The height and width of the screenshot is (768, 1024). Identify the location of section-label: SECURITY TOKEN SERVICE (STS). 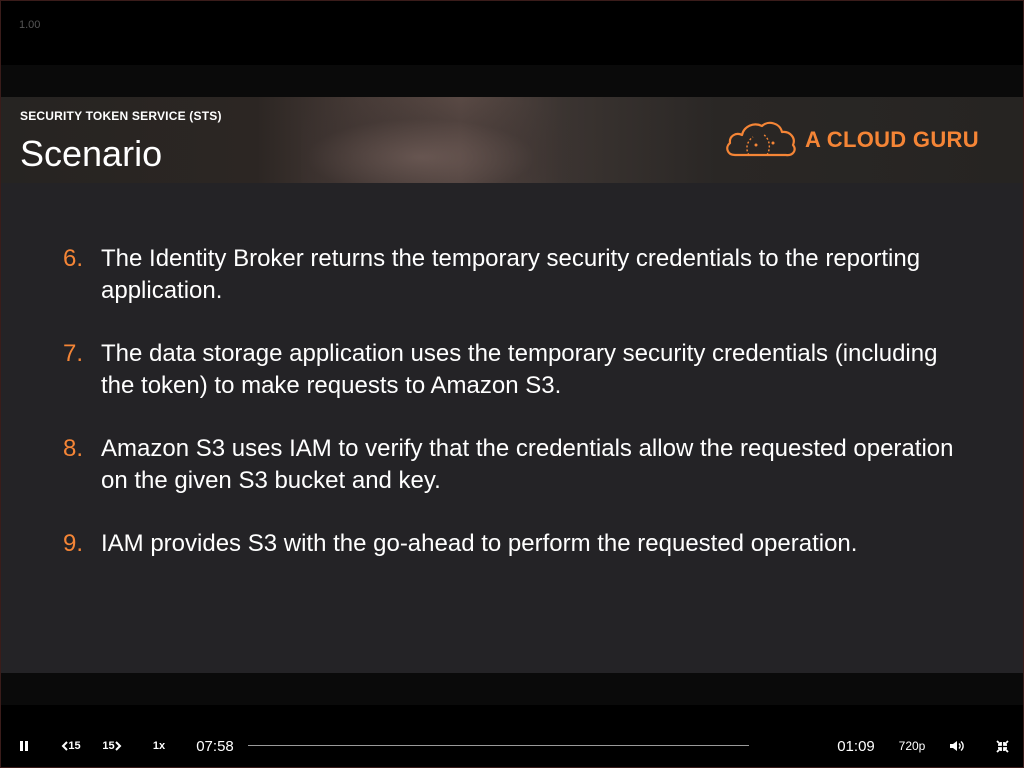
(121, 116).